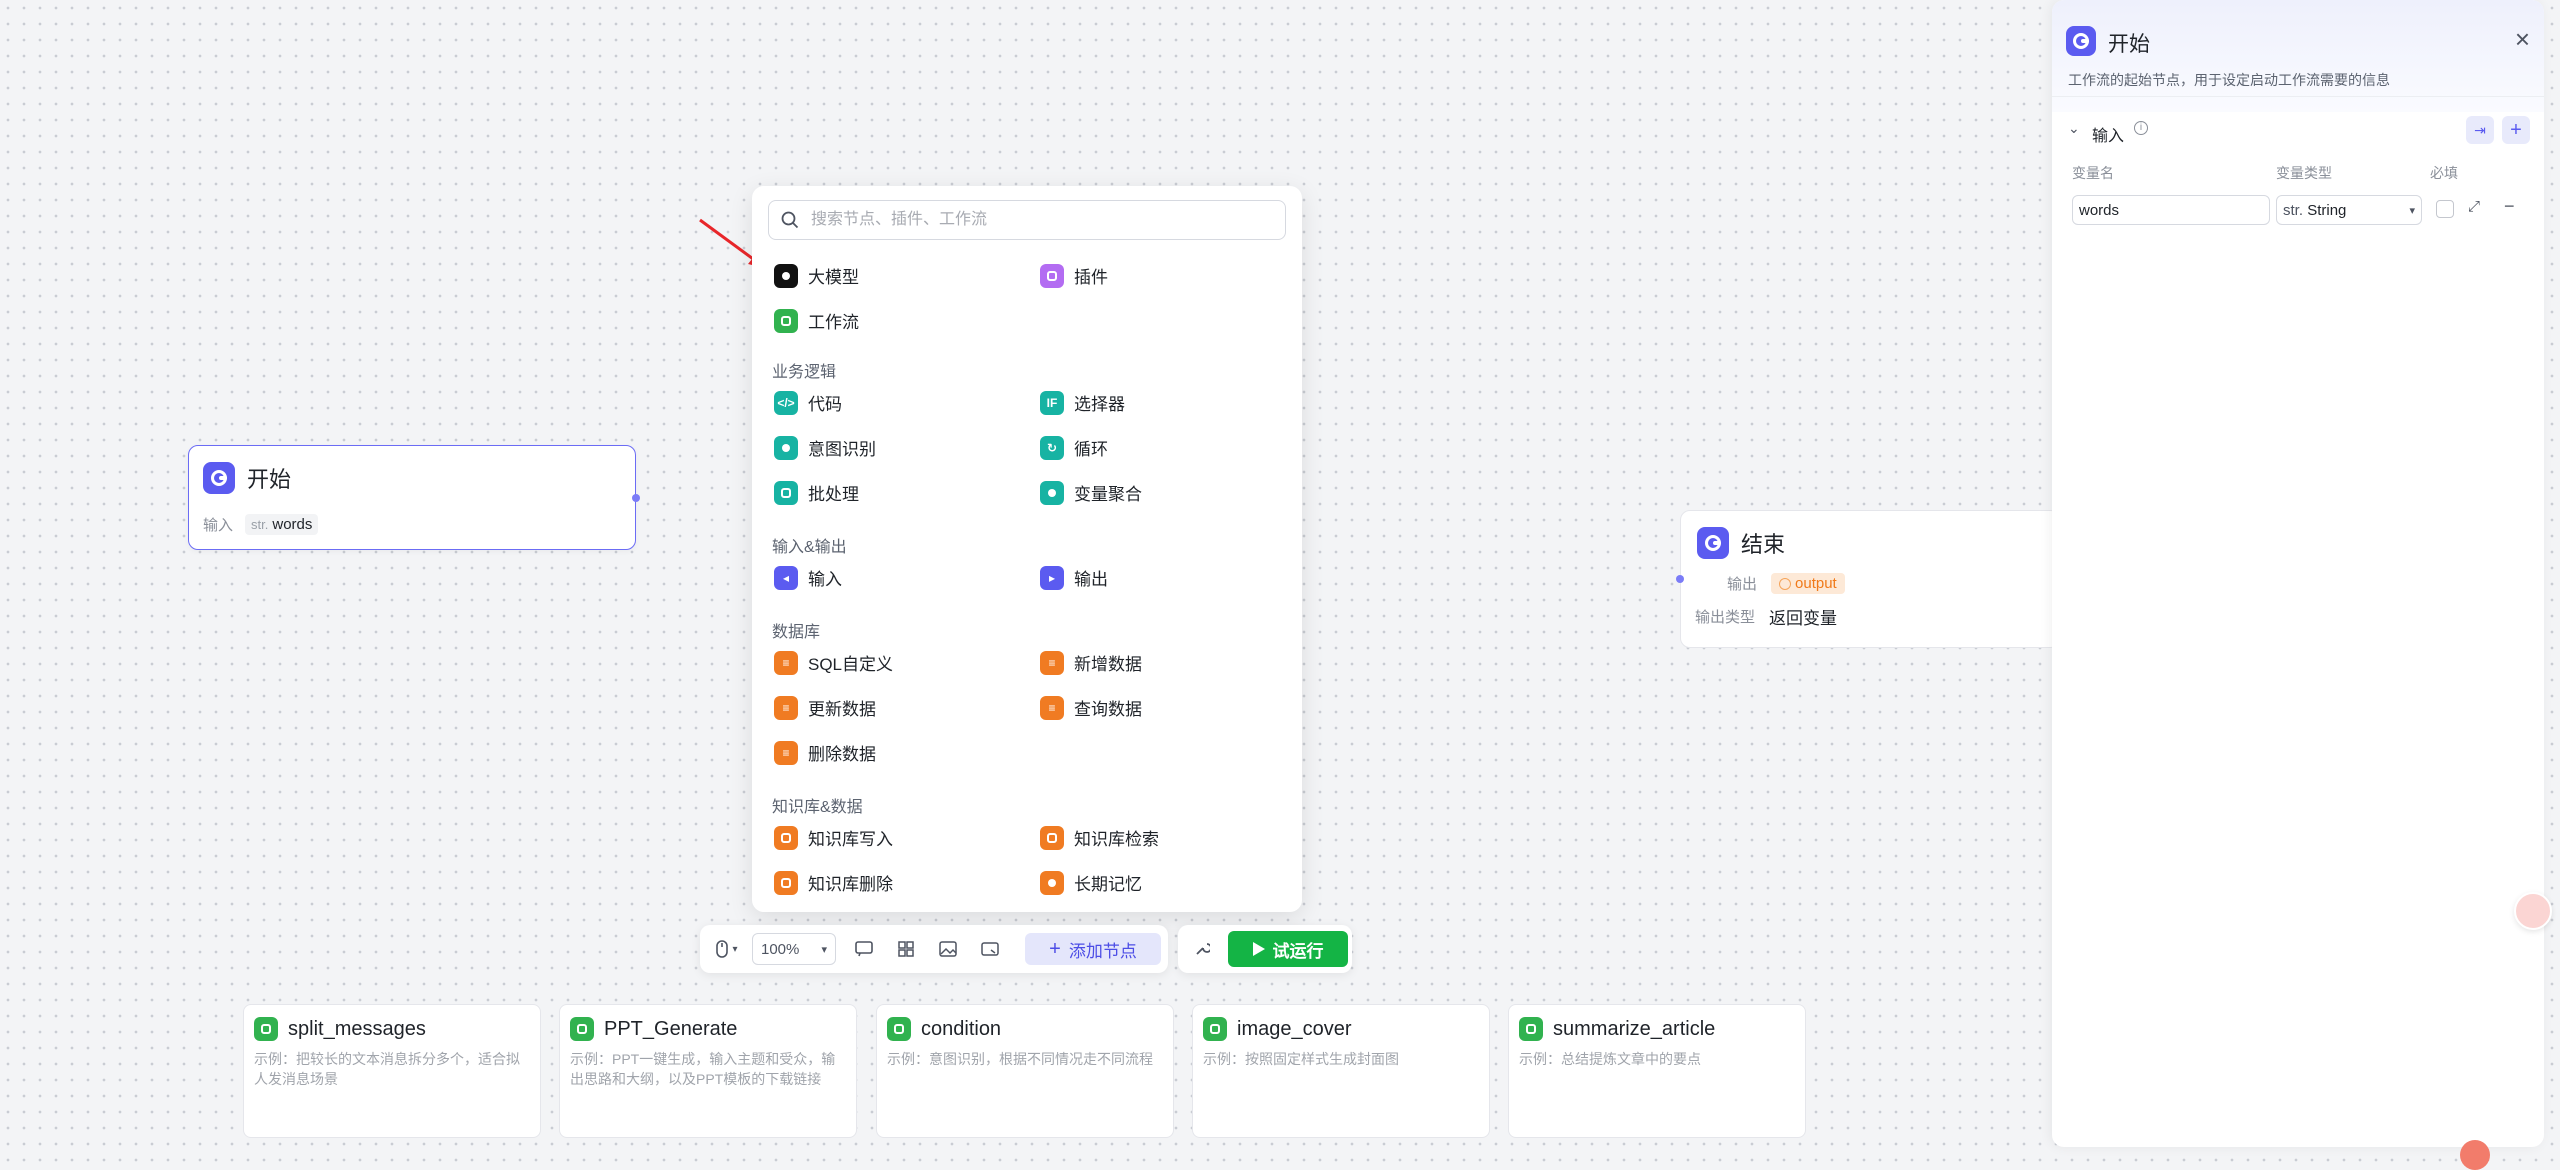 The height and width of the screenshot is (1170, 2560). I want to click on col-header-required: 必填, so click(2444, 173).